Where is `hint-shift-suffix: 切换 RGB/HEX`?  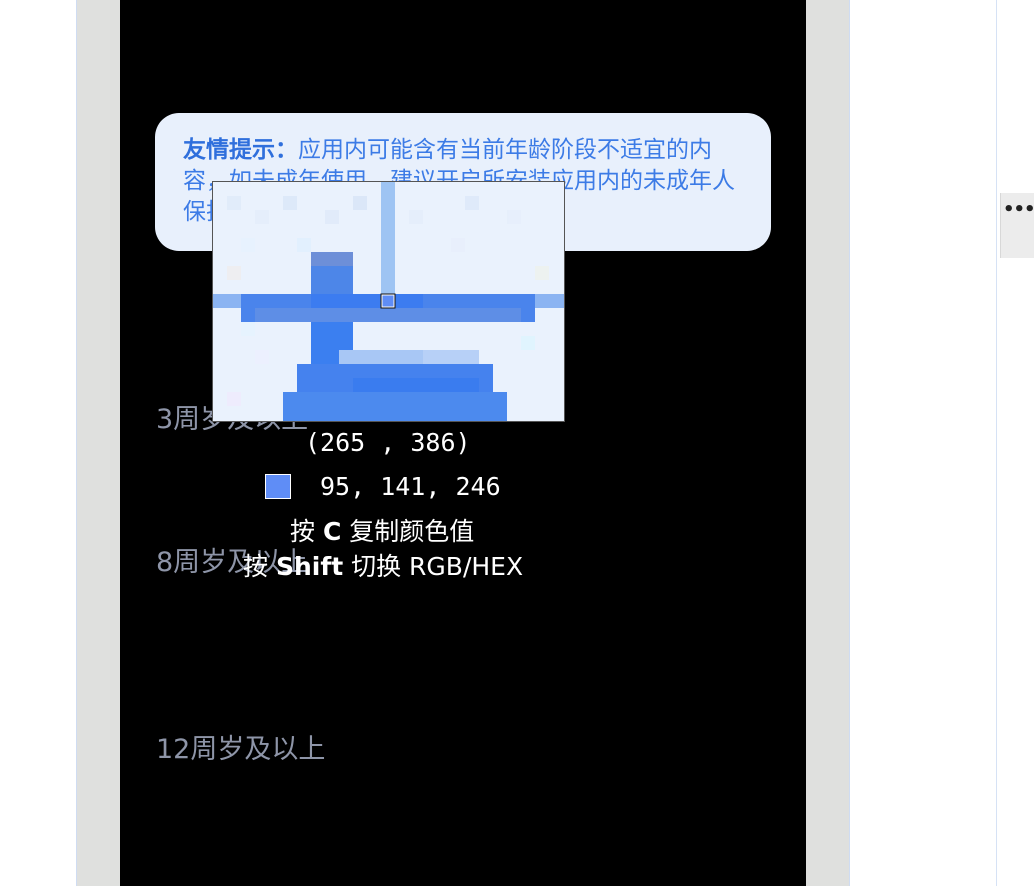 hint-shift-suffix: 切换 RGB/HEX is located at coordinates (433, 566).